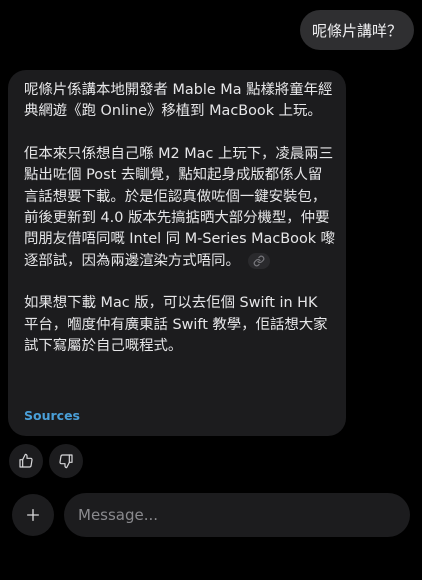  I want to click on link-icon, so click(259, 261).